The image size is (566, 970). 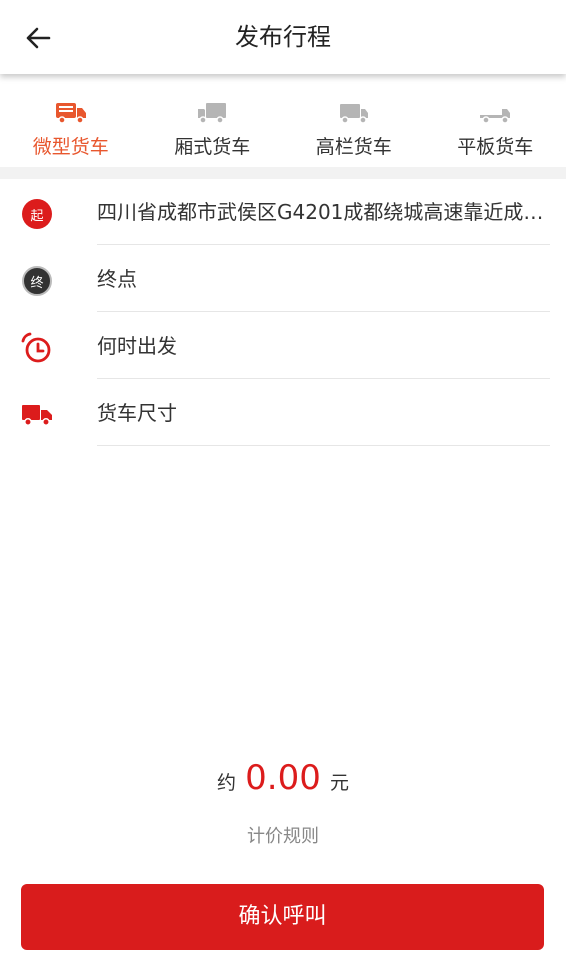 I want to click on confirm-call-button: 确认呼叫, so click(x=282, y=917).